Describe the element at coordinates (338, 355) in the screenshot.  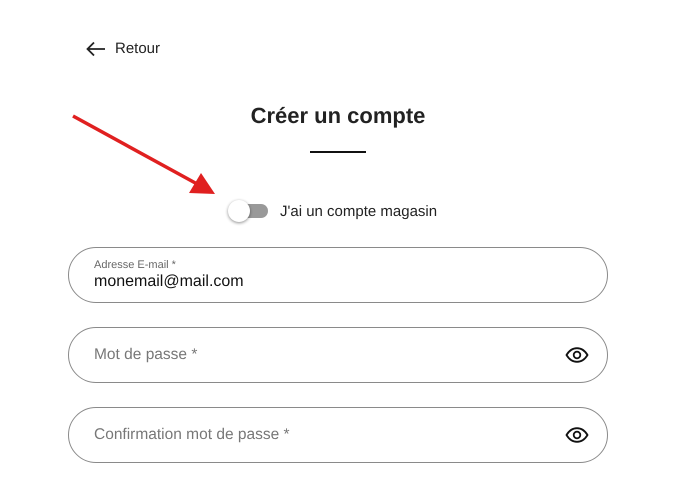
I see `password-field: Mot de passe *` at that location.